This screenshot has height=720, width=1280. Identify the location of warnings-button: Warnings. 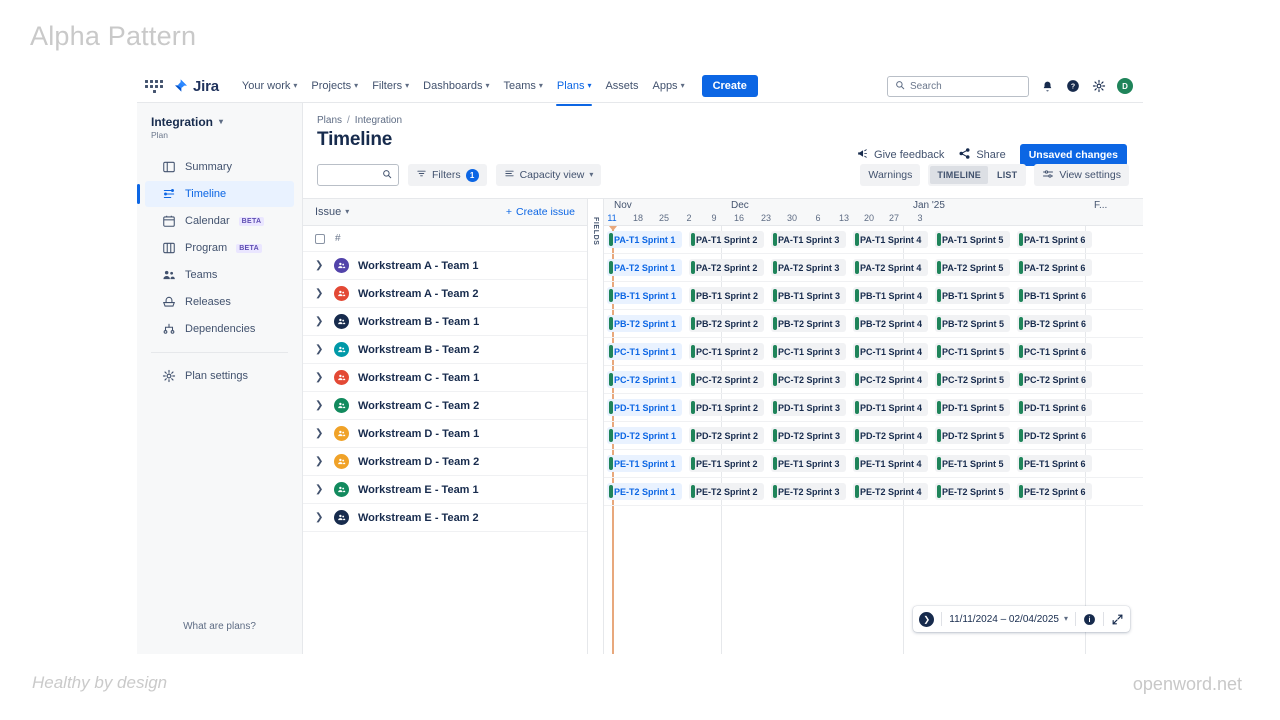
(890, 175).